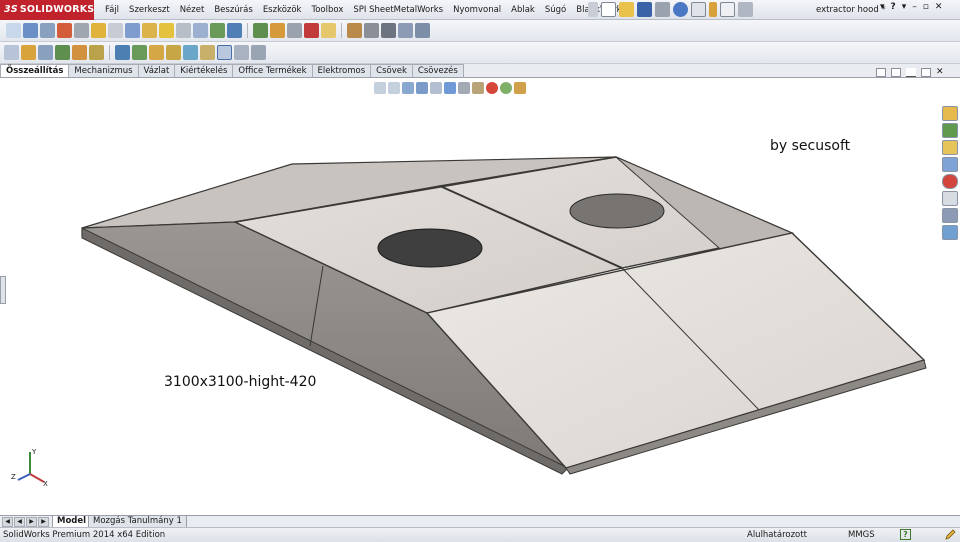 The width and height of the screenshot is (960, 542). I want to click on explode-line-icon, so click(207, 52).